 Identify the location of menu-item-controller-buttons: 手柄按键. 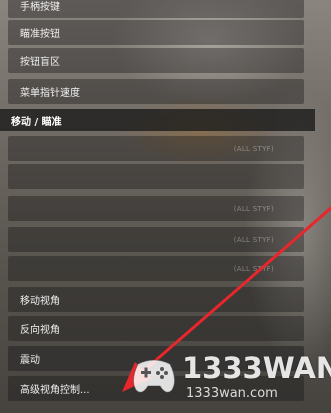
(156, 9).